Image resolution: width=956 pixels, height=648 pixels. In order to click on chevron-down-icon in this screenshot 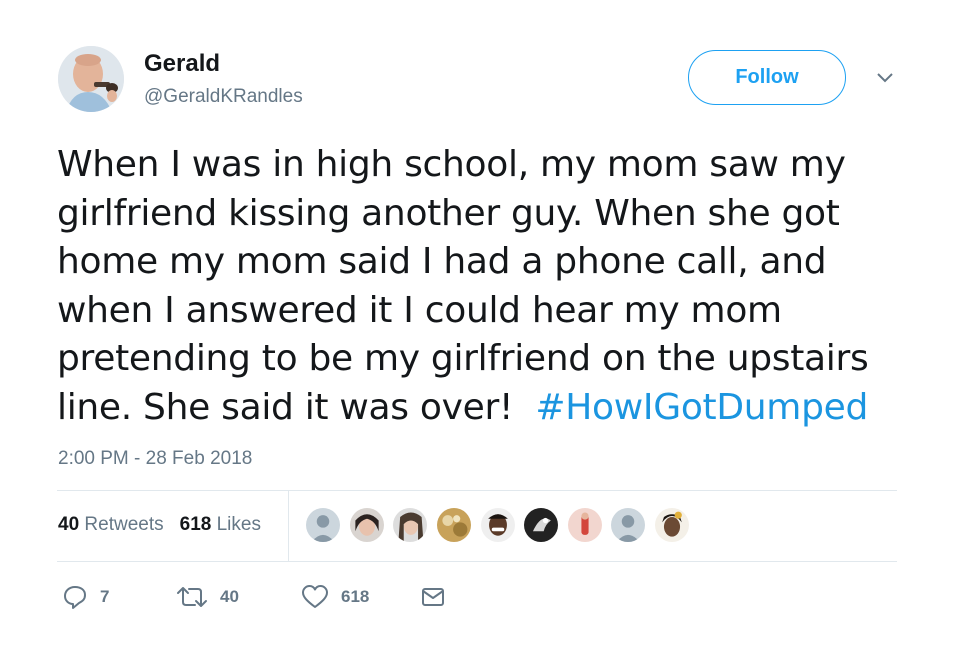, I will do `click(885, 78)`.